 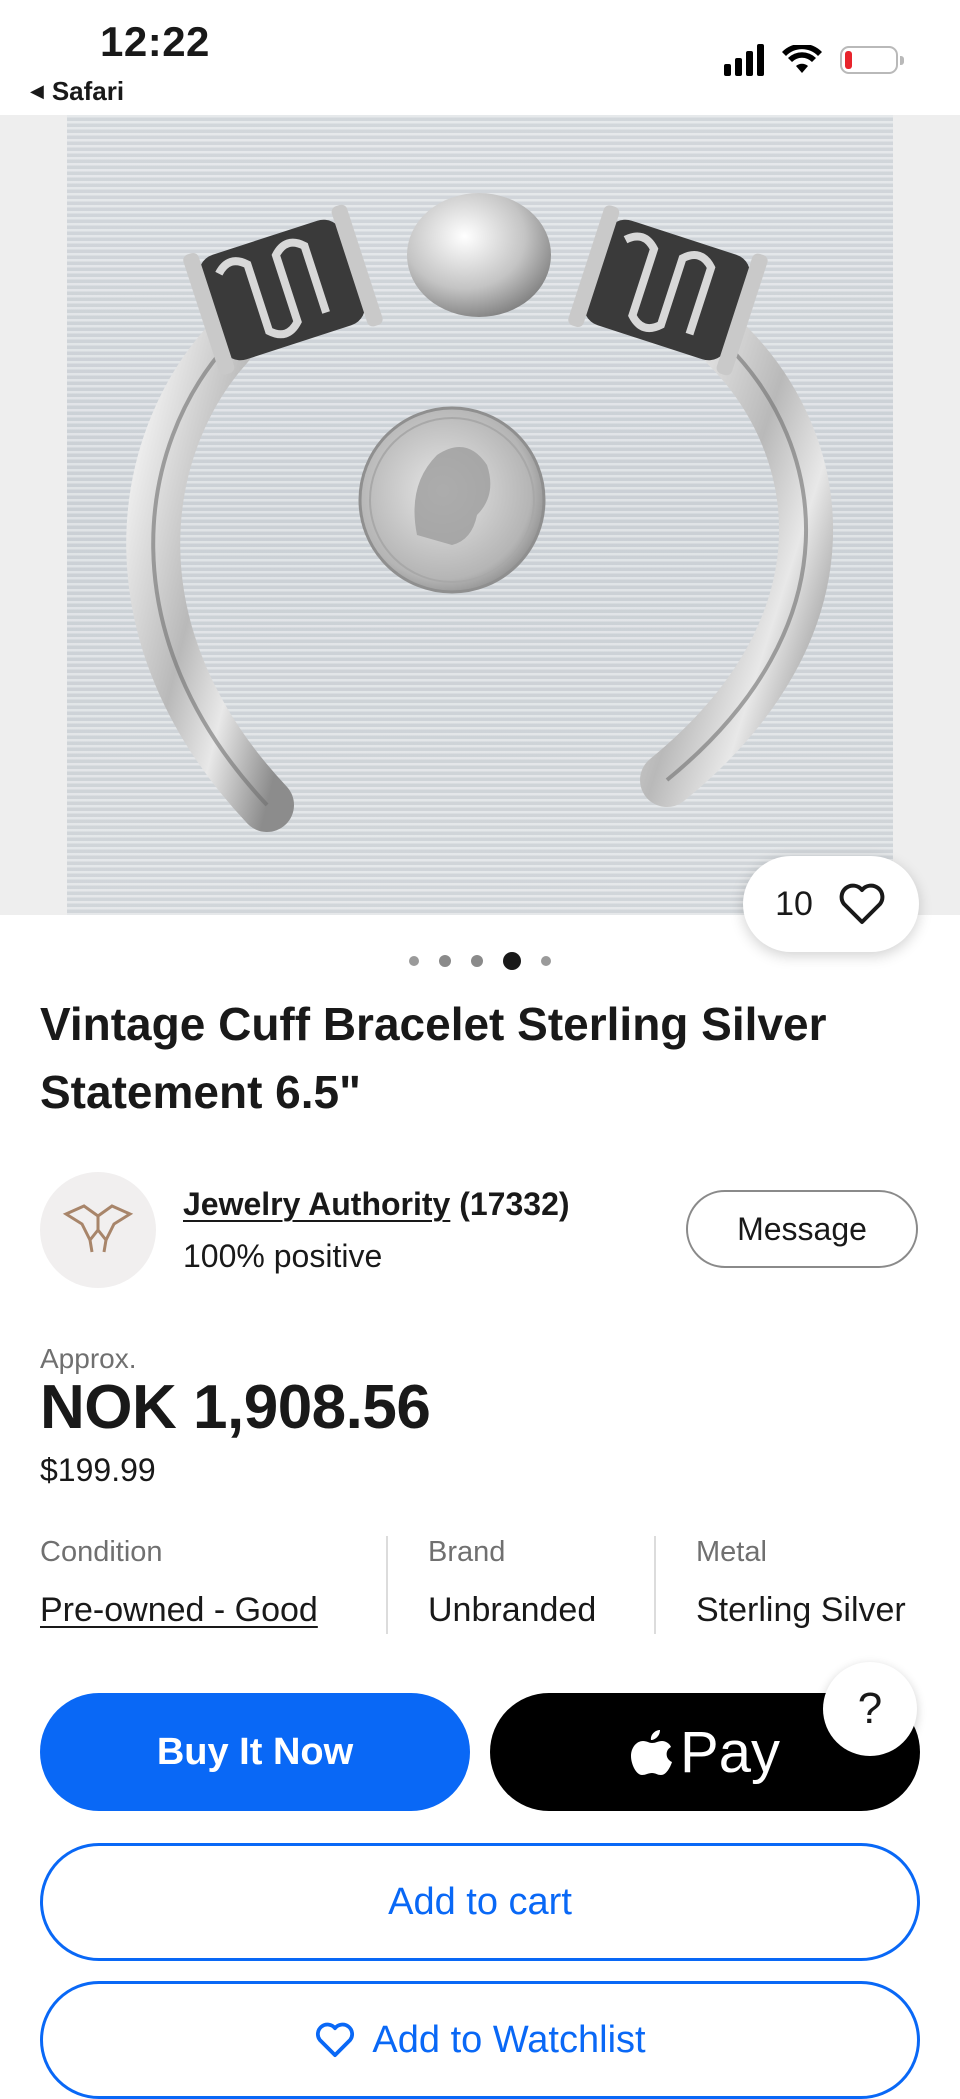 I want to click on watch-count-button: 10, so click(x=831, y=904).